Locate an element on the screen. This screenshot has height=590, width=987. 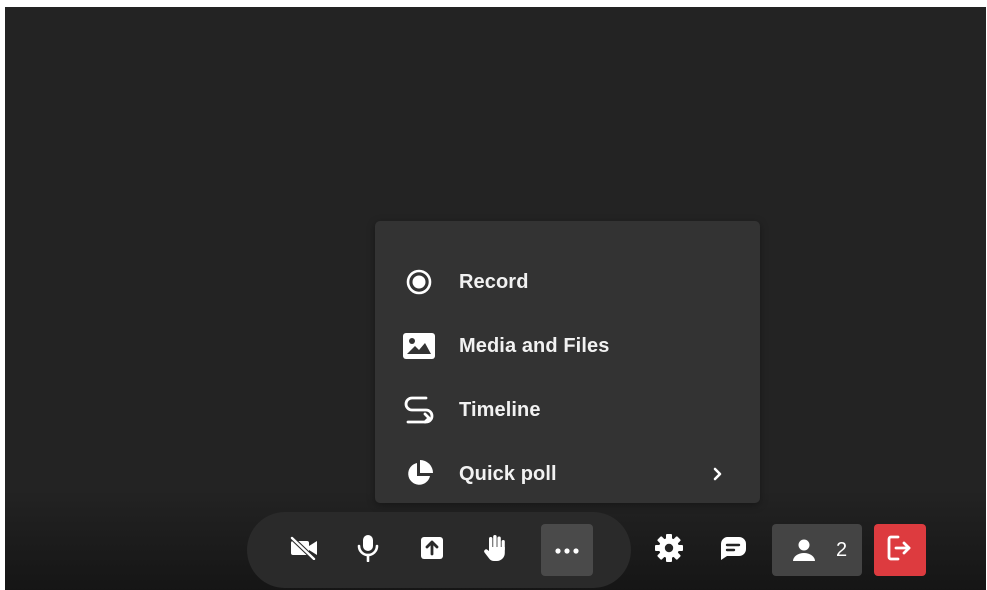
person-icon is located at coordinates (804, 552).